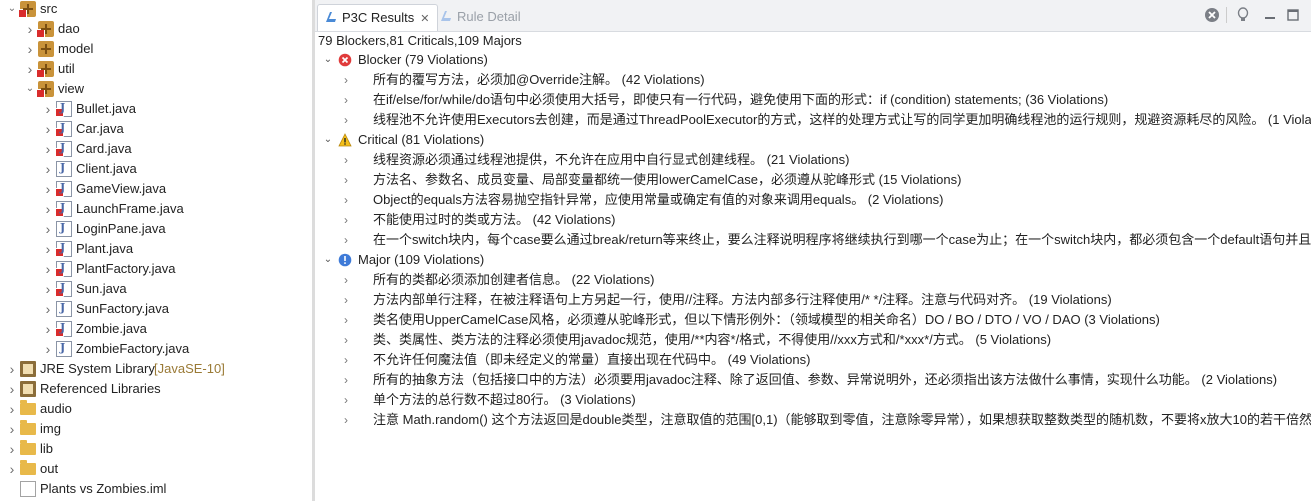 This screenshot has height=501, width=1311. Describe the element at coordinates (1212, 15) in the screenshot. I see `clear-icon` at that location.